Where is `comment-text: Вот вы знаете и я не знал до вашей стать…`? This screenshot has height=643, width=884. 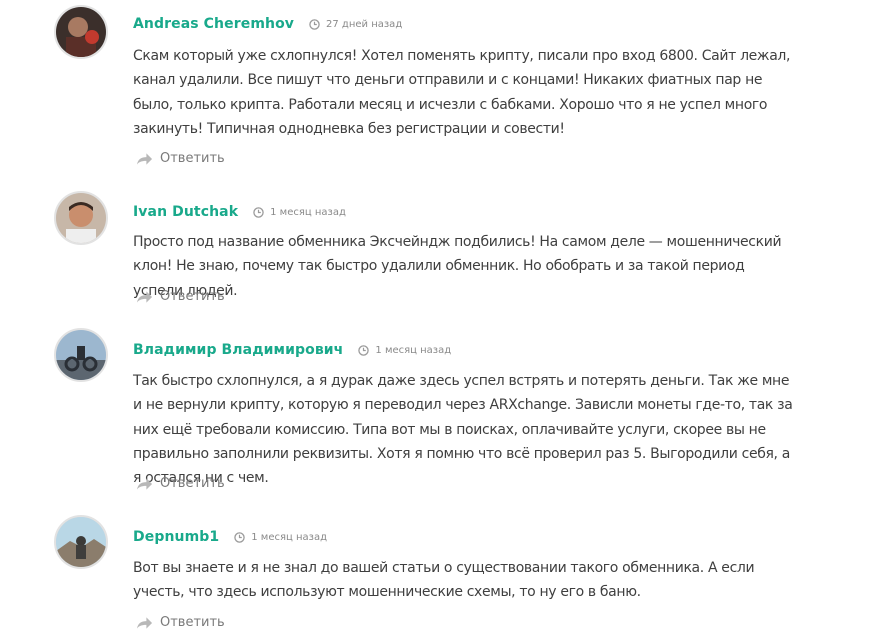 comment-text: Вот вы знаете и я не знал до вашей стать… is located at coordinates (444, 580).